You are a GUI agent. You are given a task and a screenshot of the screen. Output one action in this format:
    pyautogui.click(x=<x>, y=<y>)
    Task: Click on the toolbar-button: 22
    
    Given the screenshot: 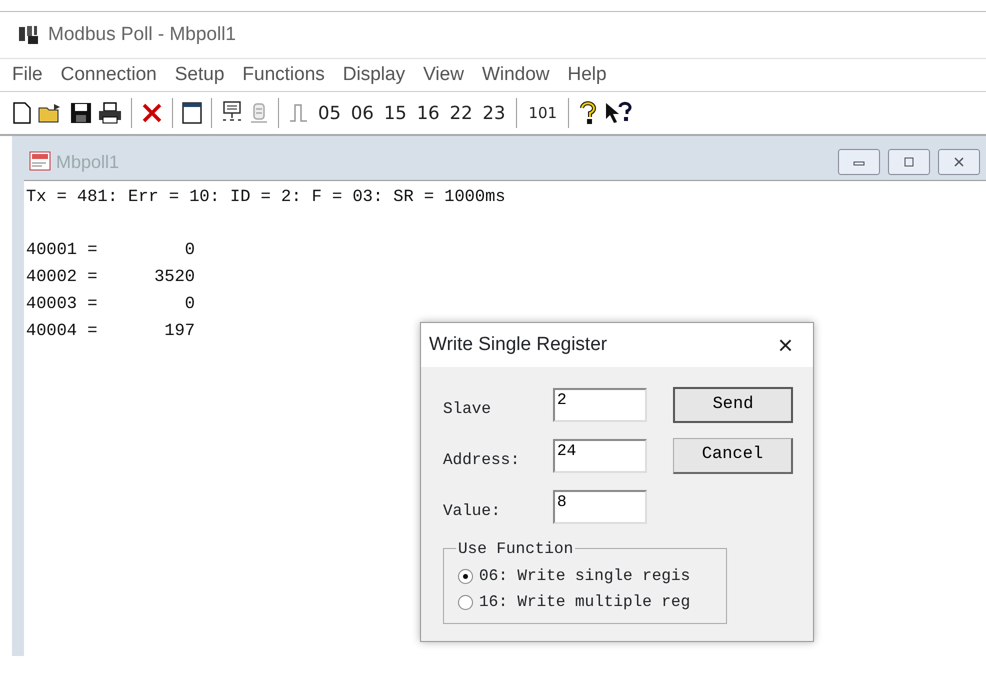 What is the action you would take?
    pyautogui.click(x=461, y=113)
    